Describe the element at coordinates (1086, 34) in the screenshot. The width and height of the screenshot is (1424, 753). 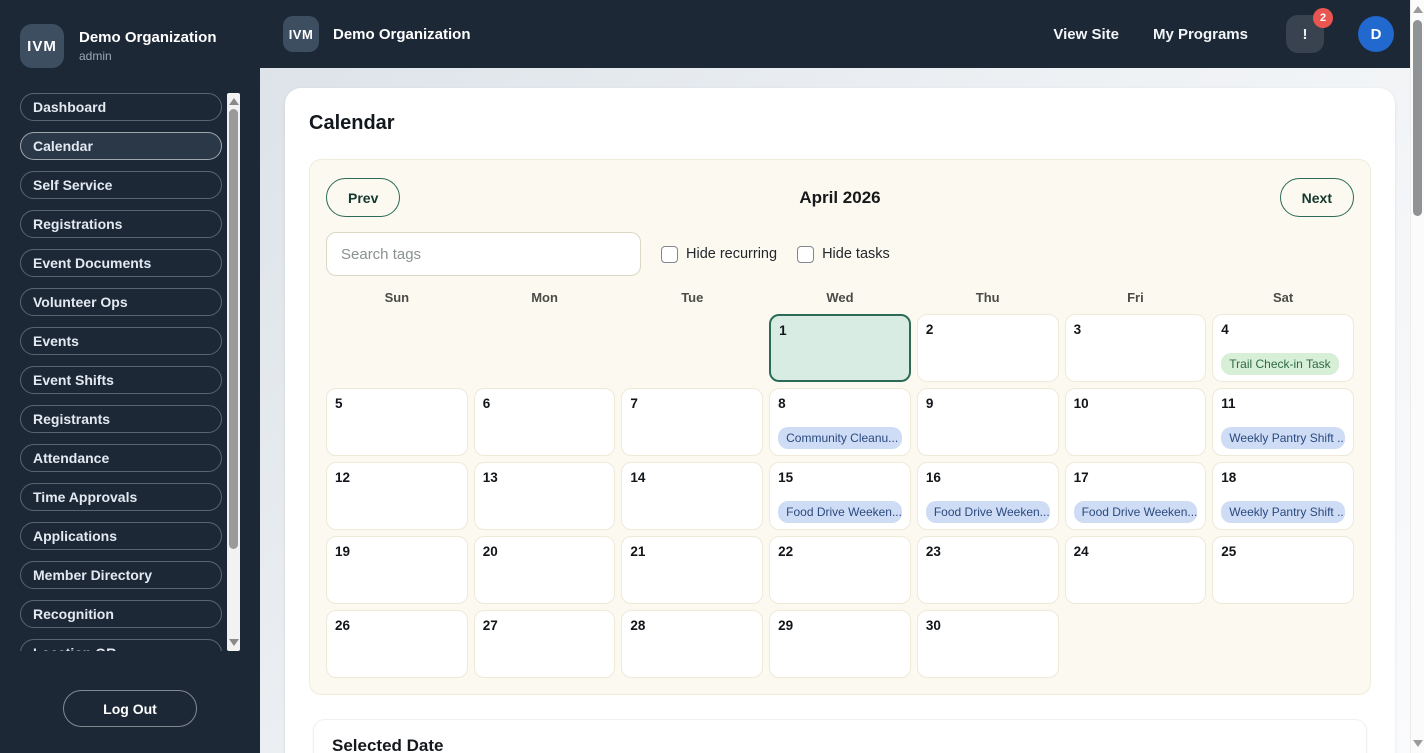
I see `view-site-link: View Site` at that location.